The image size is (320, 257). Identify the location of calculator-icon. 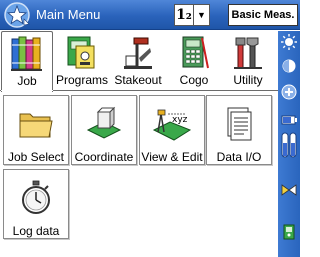
(194, 53).